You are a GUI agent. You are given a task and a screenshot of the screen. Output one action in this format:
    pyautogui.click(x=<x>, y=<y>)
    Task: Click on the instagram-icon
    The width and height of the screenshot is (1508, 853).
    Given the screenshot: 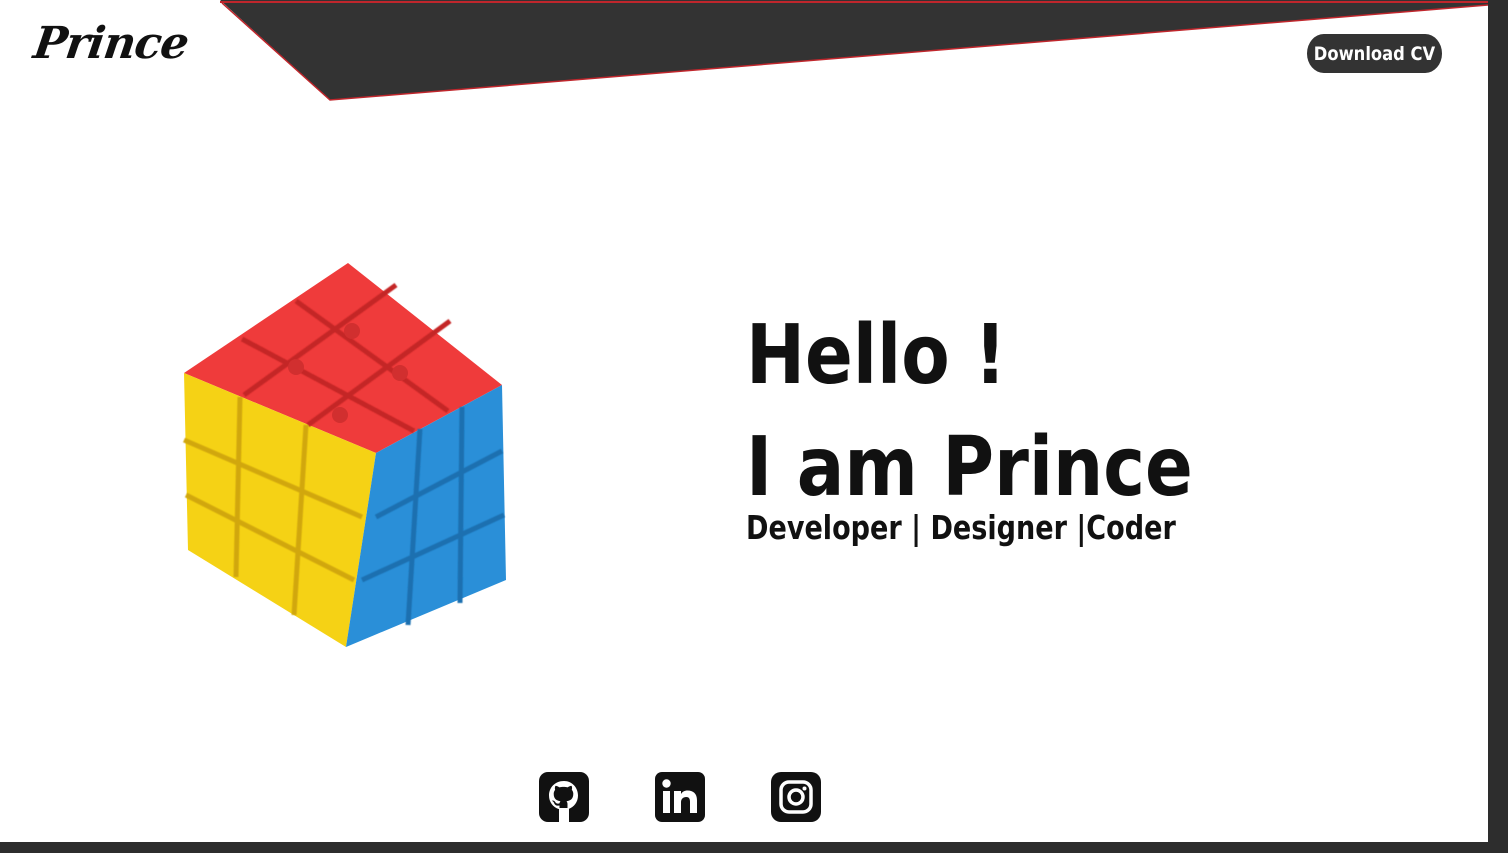 What is the action you would take?
    pyautogui.click(x=796, y=797)
    